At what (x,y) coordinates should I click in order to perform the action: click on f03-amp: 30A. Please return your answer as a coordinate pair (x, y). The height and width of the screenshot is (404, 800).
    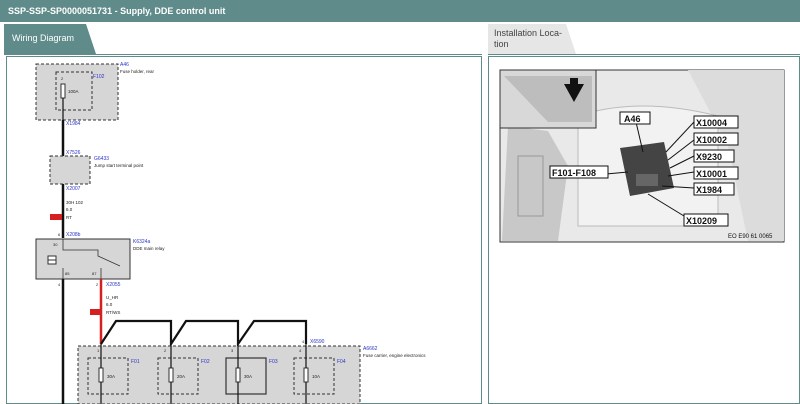
    Looking at the image, I should click on (248, 376).